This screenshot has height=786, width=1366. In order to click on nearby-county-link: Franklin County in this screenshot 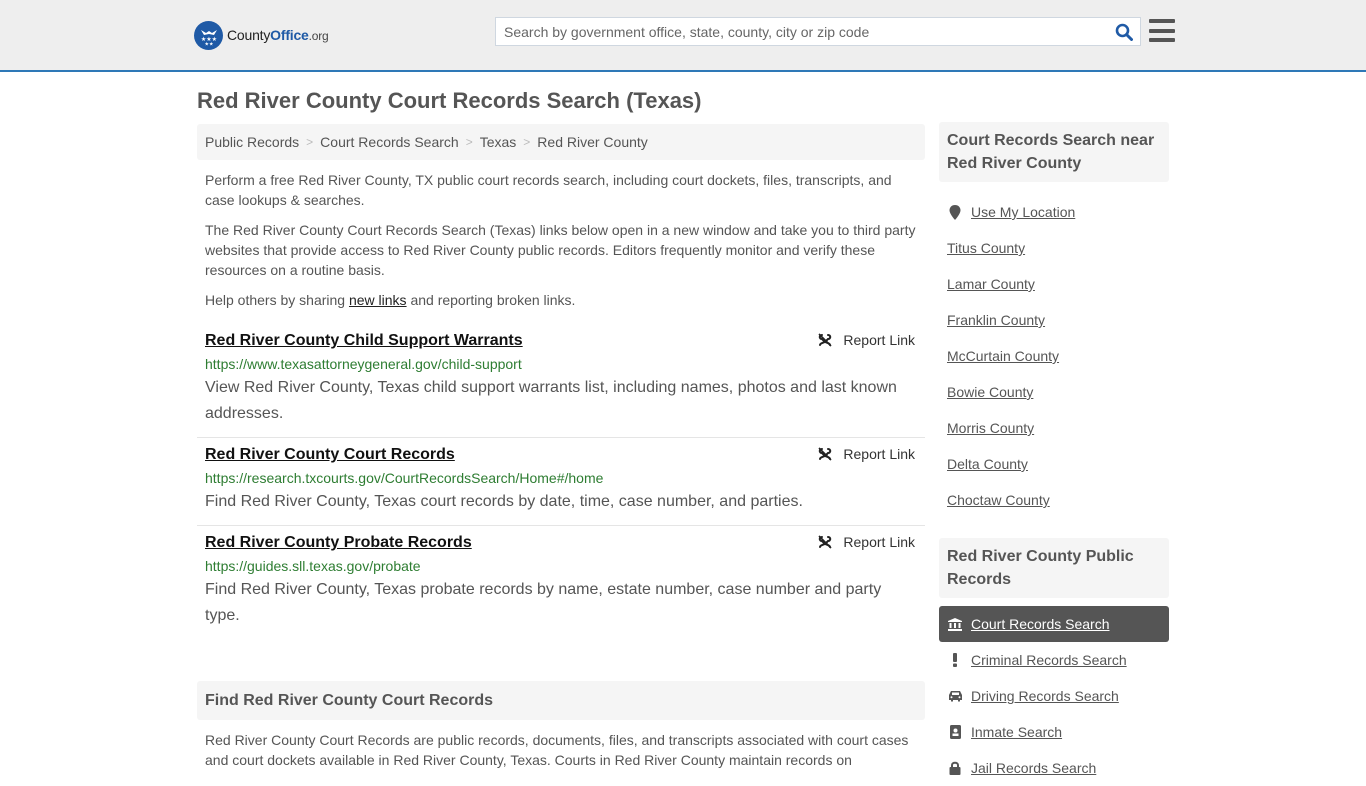, I will do `click(996, 320)`.